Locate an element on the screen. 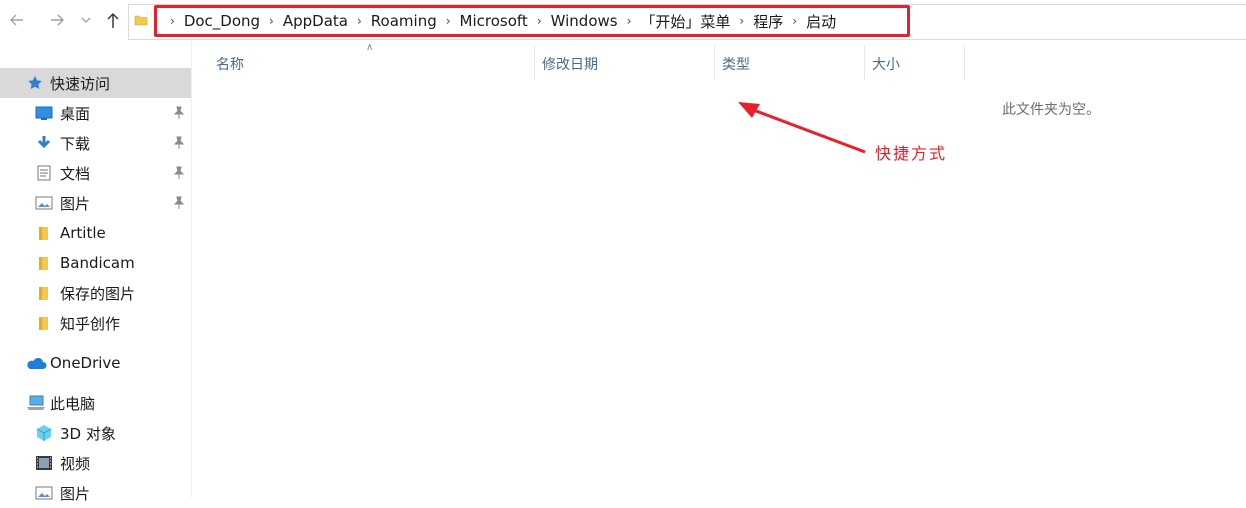 This screenshot has width=1246, height=508. sidebar-item-downloads: 下载 is located at coordinates (95, 143).